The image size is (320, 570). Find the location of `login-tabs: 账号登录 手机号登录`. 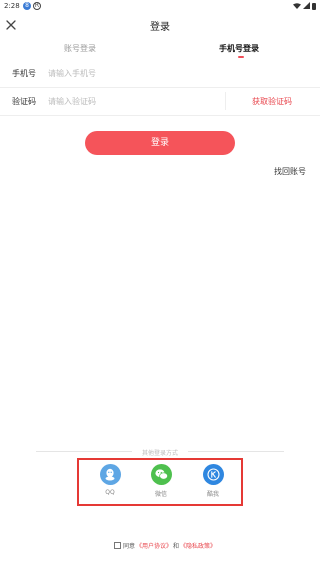

login-tabs: 账号登录 手机号登录 is located at coordinates (160, 51).